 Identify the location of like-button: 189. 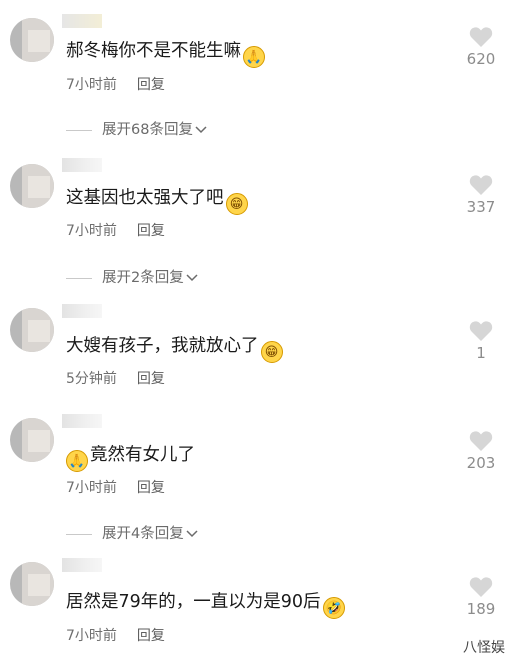
(481, 597).